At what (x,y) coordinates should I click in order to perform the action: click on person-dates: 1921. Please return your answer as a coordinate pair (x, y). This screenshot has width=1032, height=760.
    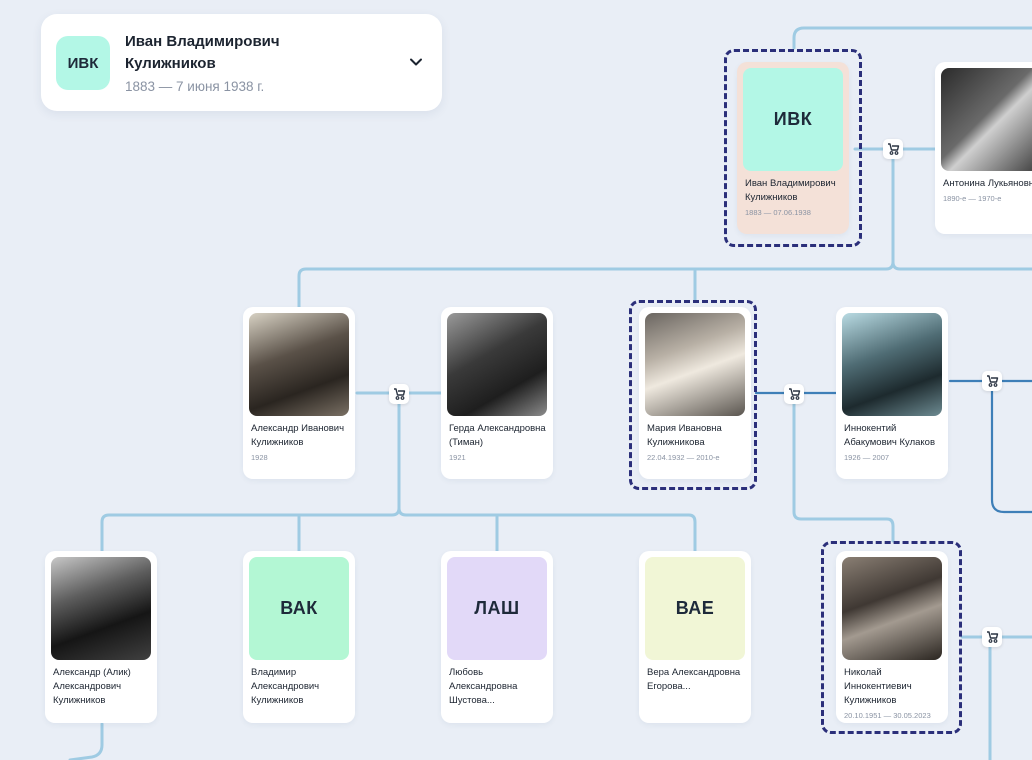
    Looking at the image, I should click on (457, 457).